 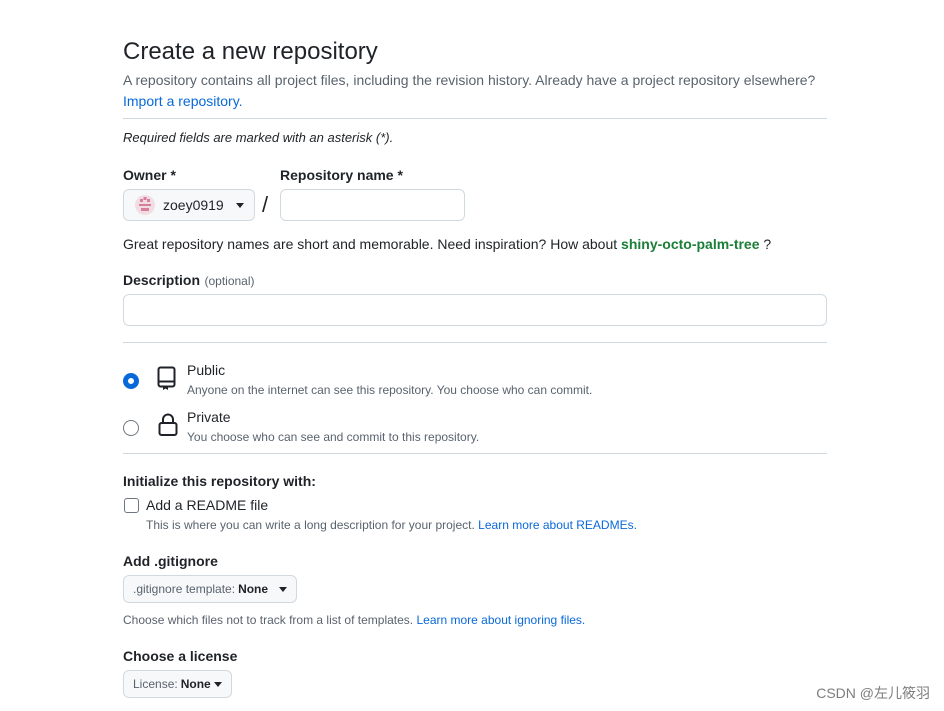 What do you see at coordinates (145, 205) in the screenshot?
I see `owner-avatar` at bounding box center [145, 205].